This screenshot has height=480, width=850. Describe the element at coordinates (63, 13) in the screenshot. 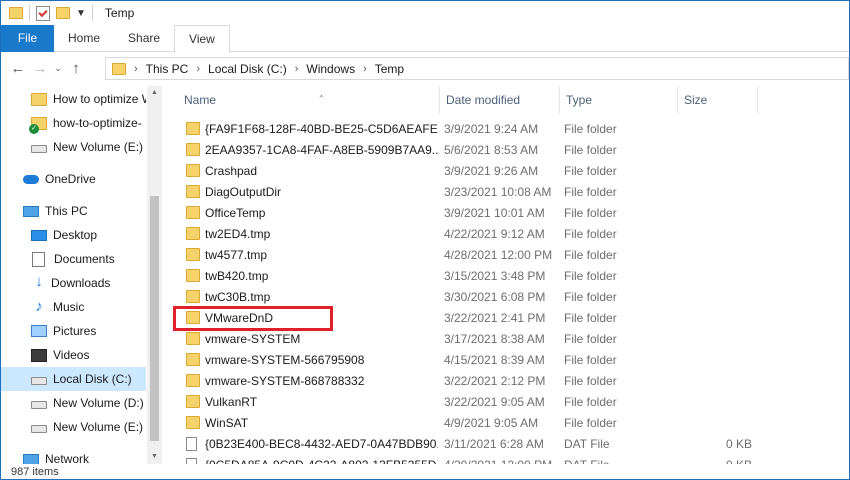

I see `new-folder-icon` at that location.